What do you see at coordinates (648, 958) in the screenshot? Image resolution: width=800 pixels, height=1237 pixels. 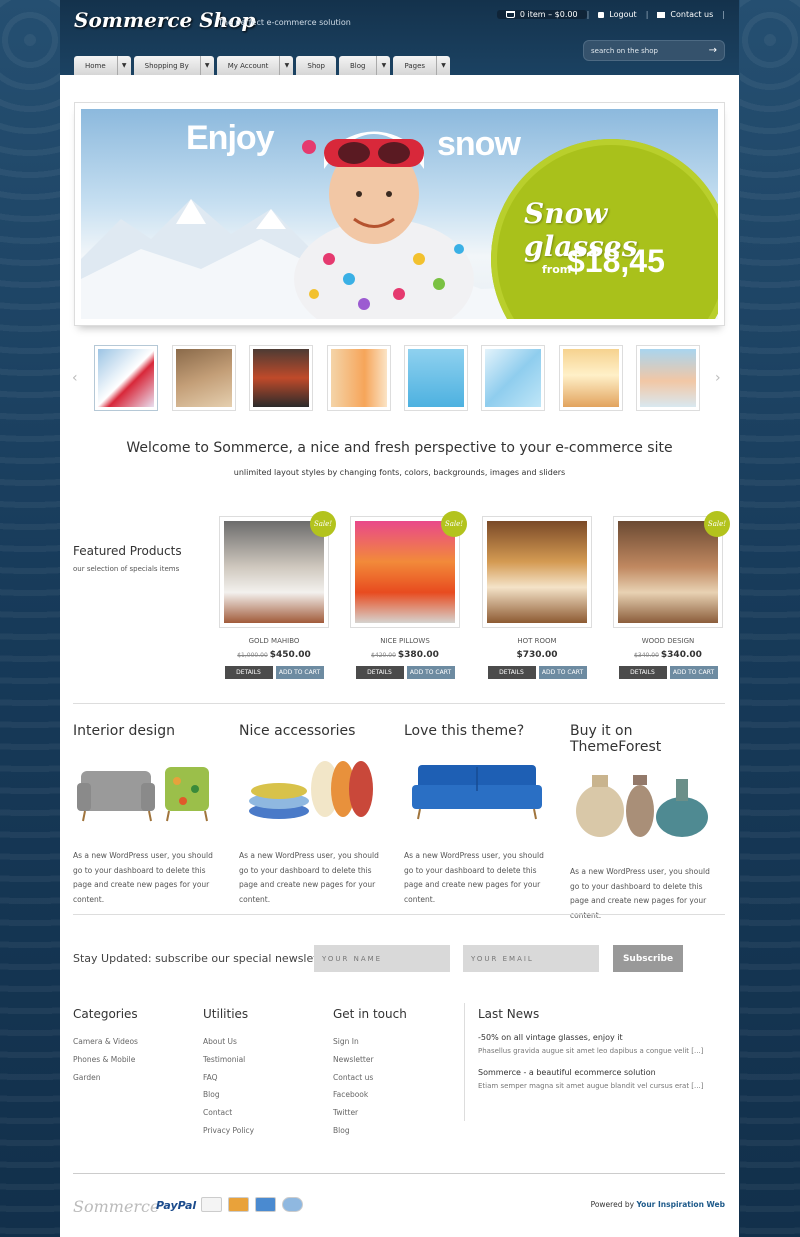 I see `subscribe-button: Subscribe` at bounding box center [648, 958].